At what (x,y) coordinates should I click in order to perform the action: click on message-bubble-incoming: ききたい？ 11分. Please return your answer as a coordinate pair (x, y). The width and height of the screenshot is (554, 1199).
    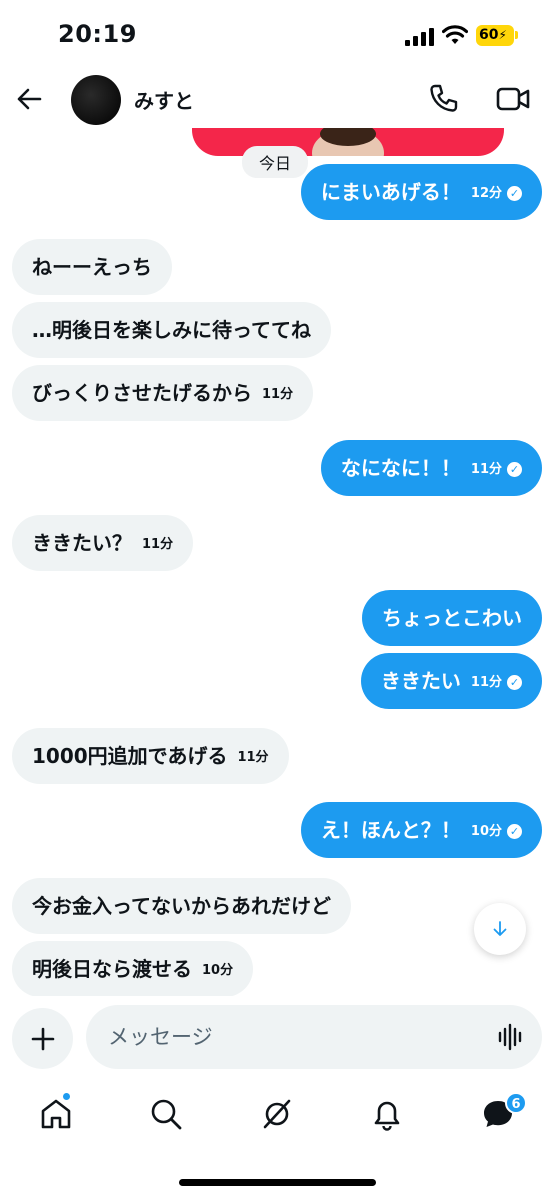
    Looking at the image, I should click on (103, 543).